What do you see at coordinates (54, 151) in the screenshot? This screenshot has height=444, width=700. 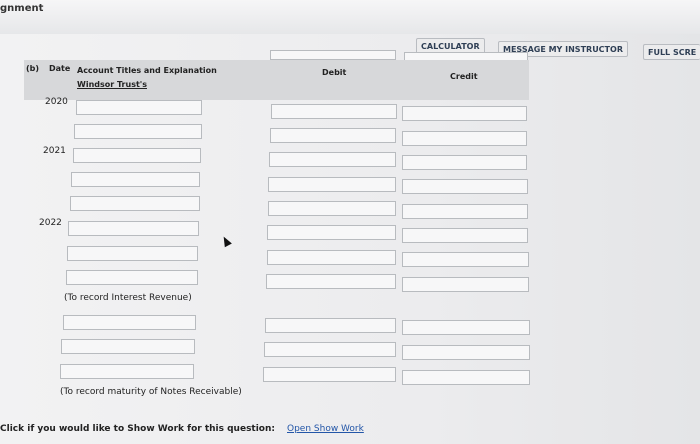 I see `year-label: 2021` at bounding box center [54, 151].